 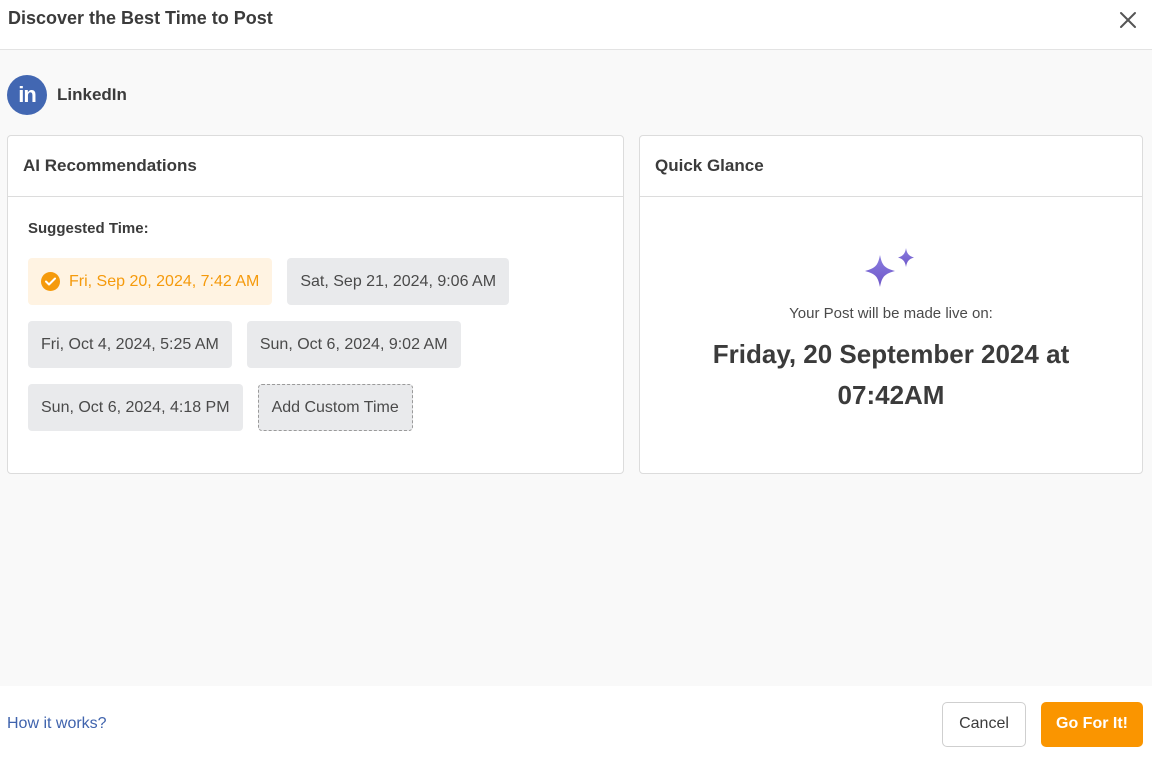 What do you see at coordinates (1092, 724) in the screenshot?
I see `go-for-it-button: Go For It!` at bounding box center [1092, 724].